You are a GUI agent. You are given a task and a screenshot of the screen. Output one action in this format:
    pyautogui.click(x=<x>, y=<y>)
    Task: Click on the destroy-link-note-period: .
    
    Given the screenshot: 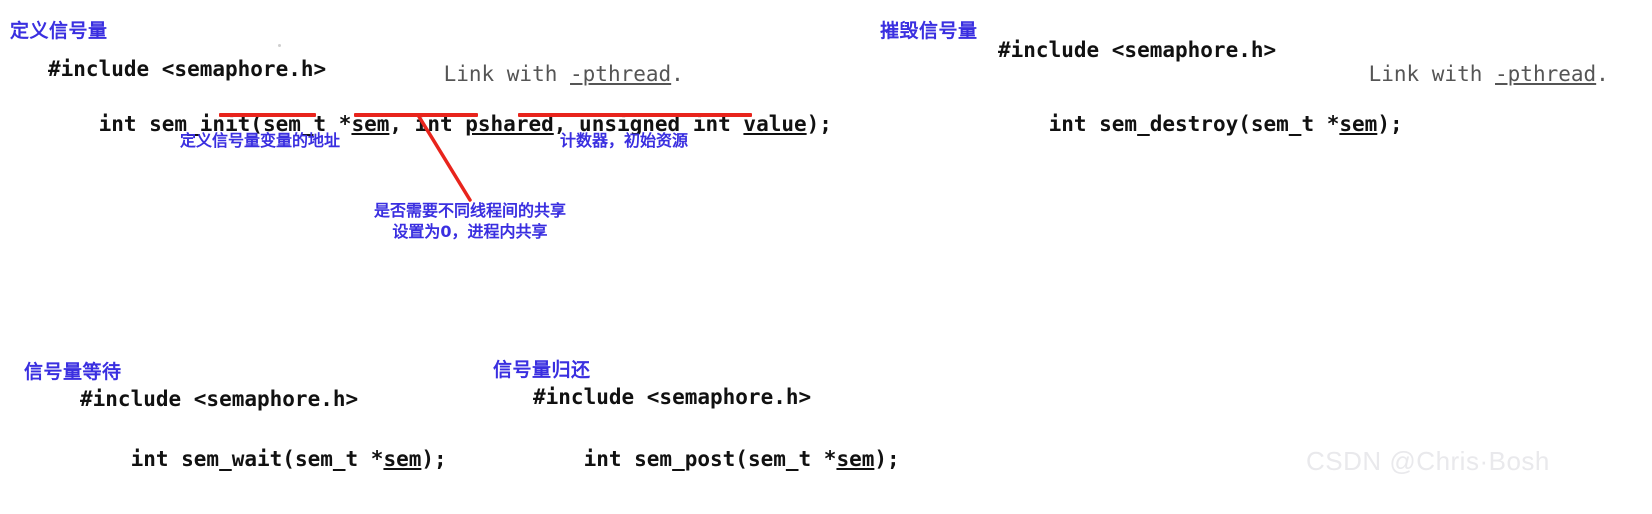 What is the action you would take?
    pyautogui.click(x=1602, y=74)
    